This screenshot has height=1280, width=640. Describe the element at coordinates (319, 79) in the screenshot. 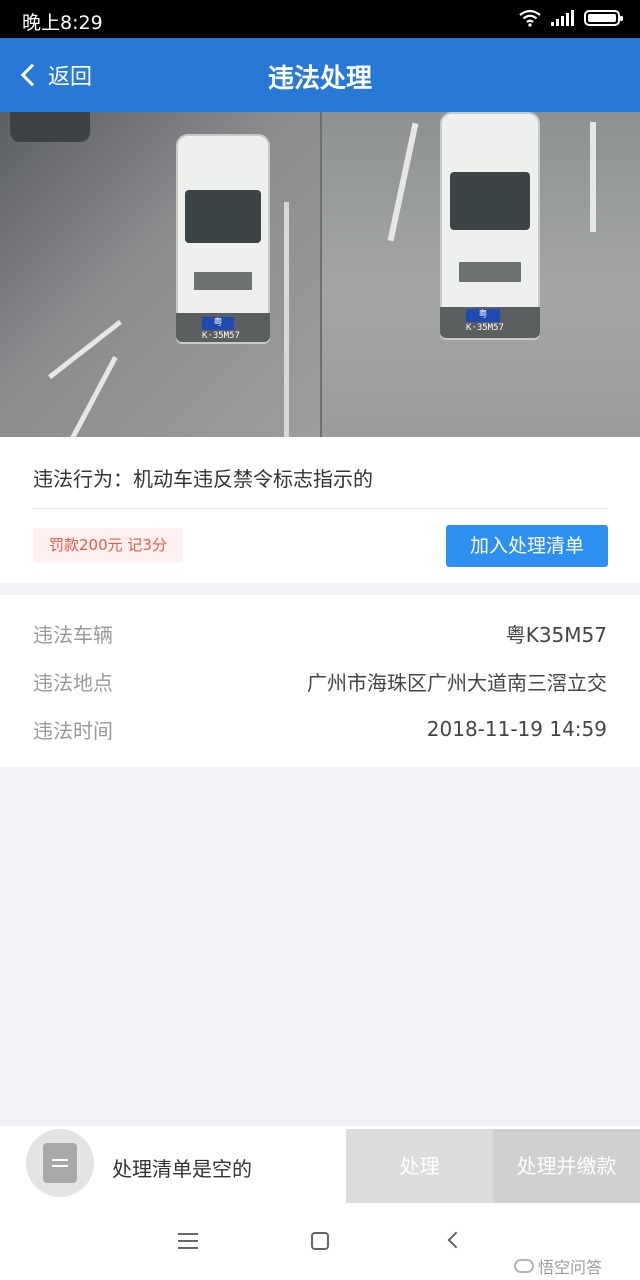

I see `page-title: 违法处理` at that location.